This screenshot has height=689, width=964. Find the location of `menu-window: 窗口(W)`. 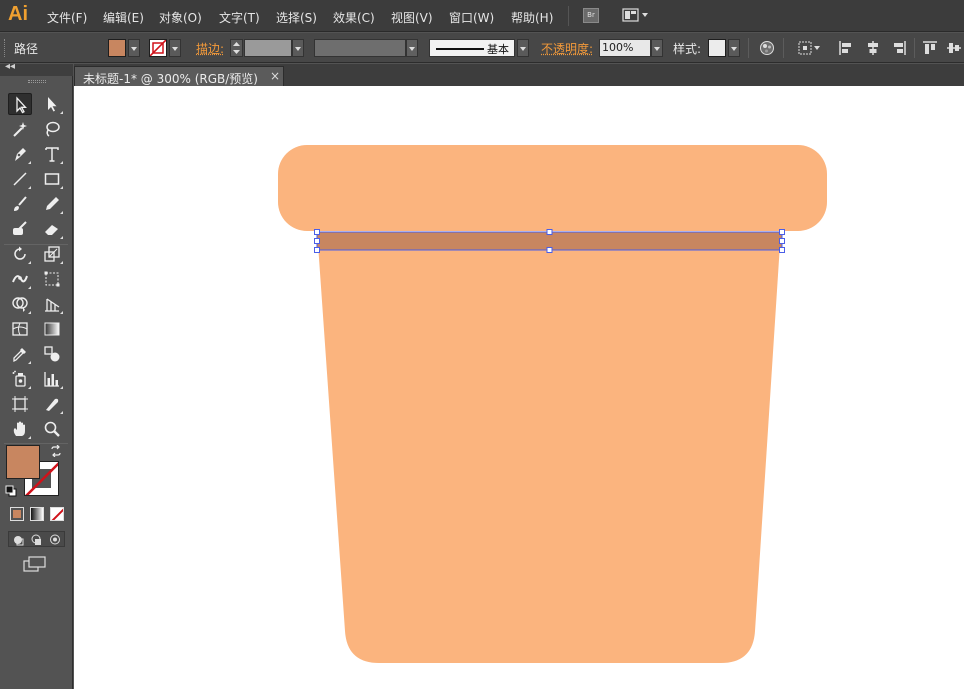

menu-window: 窗口(W) is located at coordinates (471, 17).